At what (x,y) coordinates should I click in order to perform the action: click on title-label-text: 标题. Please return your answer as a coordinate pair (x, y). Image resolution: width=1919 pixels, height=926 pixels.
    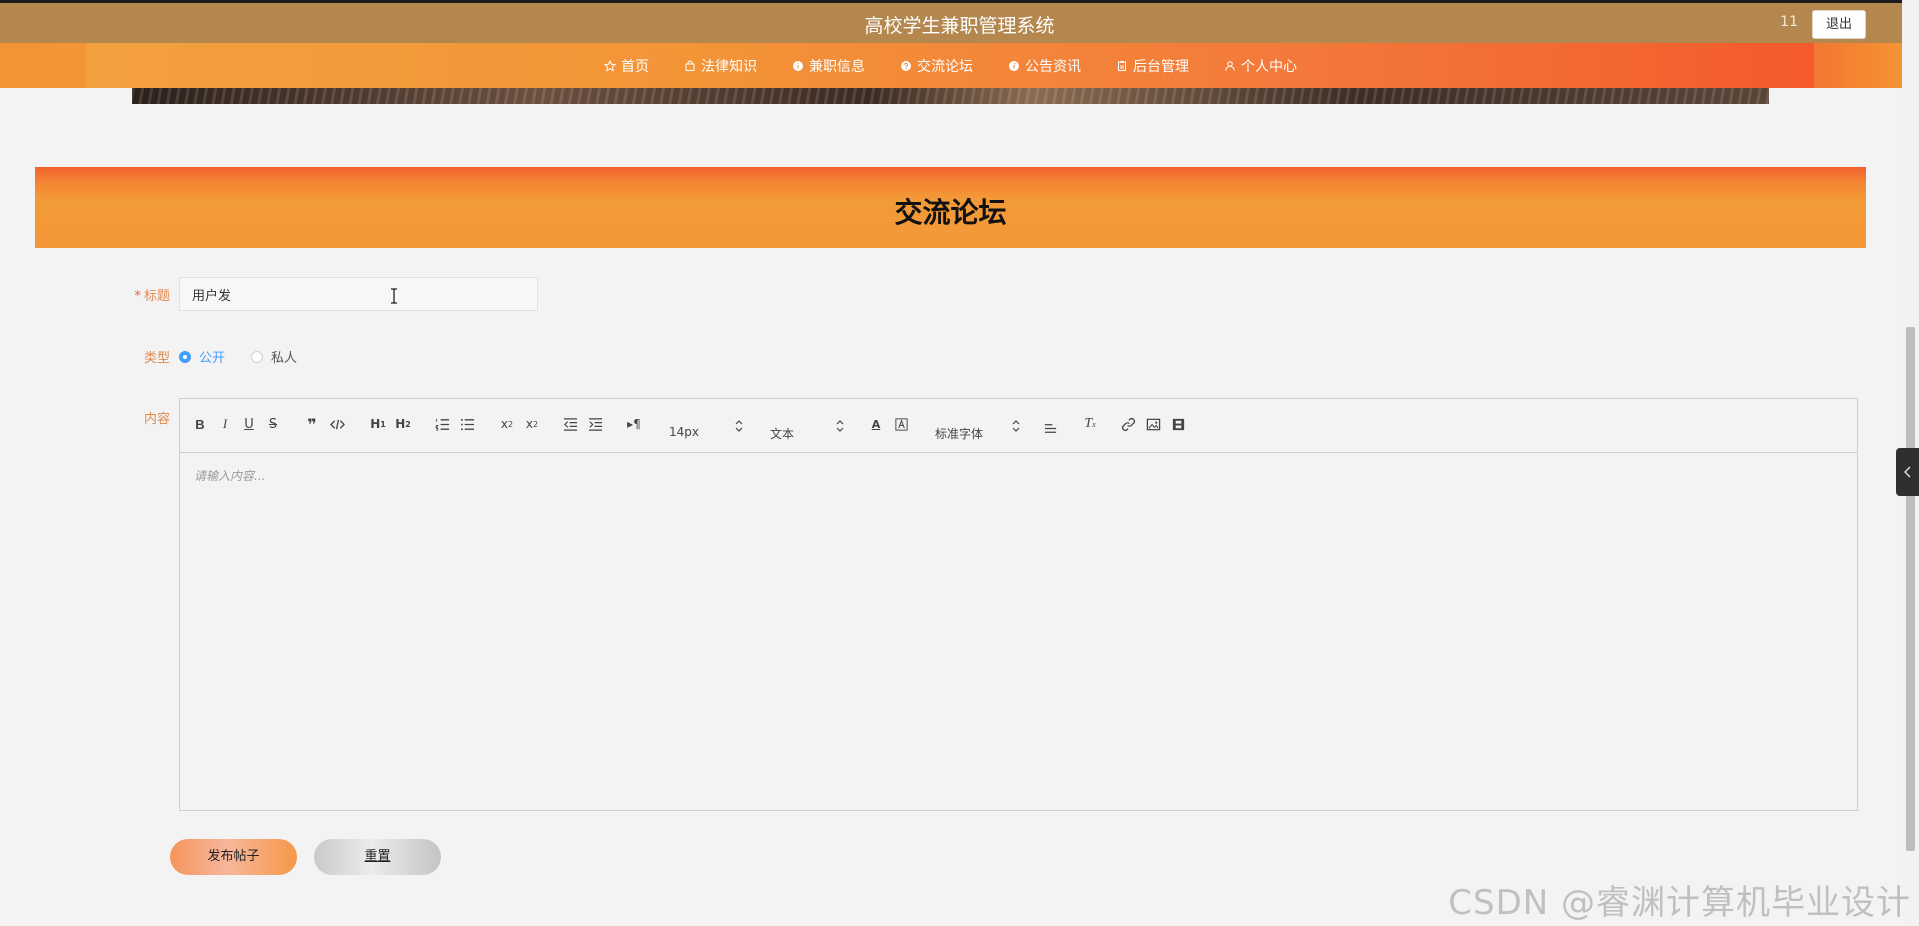
    Looking at the image, I should click on (156, 296).